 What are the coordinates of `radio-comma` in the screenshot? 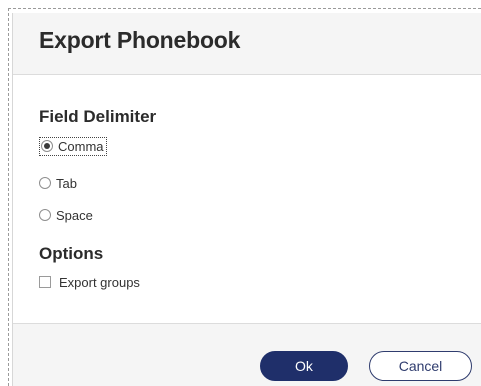 It's located at (47, 146).